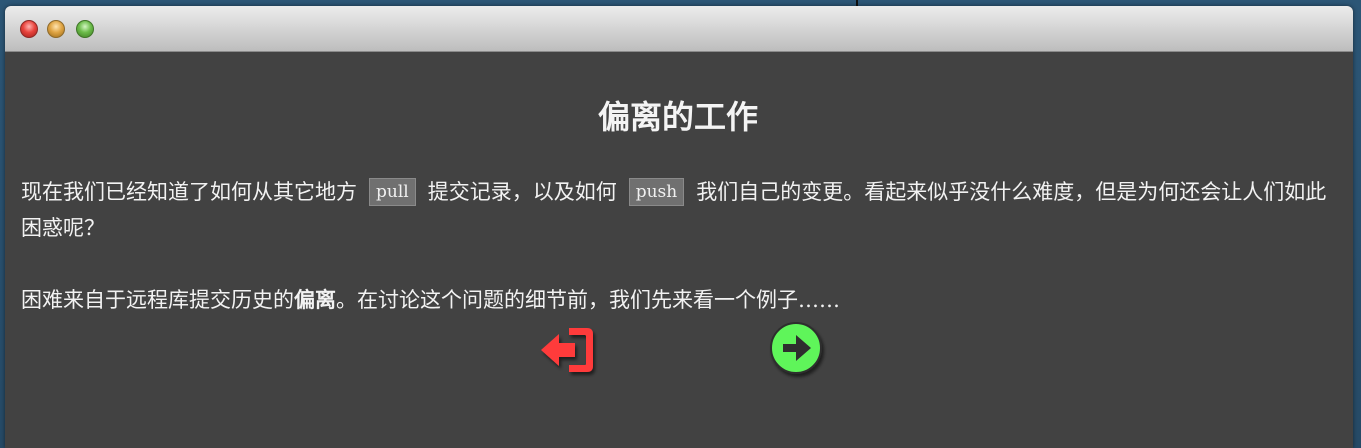  I want to click on dialog-title: 偏离的工作, so click(677, 117).